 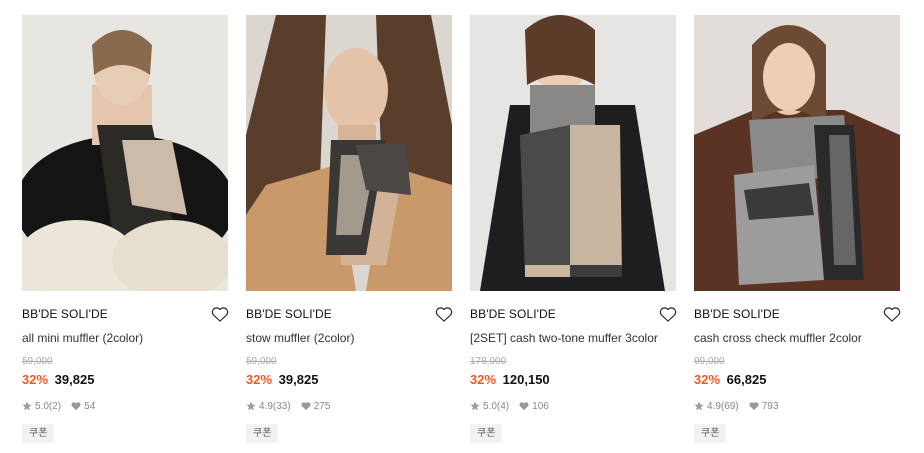 What do you see at coordinates (322, 406) in the screenshot?
I see `like-count: 275` at bounding box center [322, 406].